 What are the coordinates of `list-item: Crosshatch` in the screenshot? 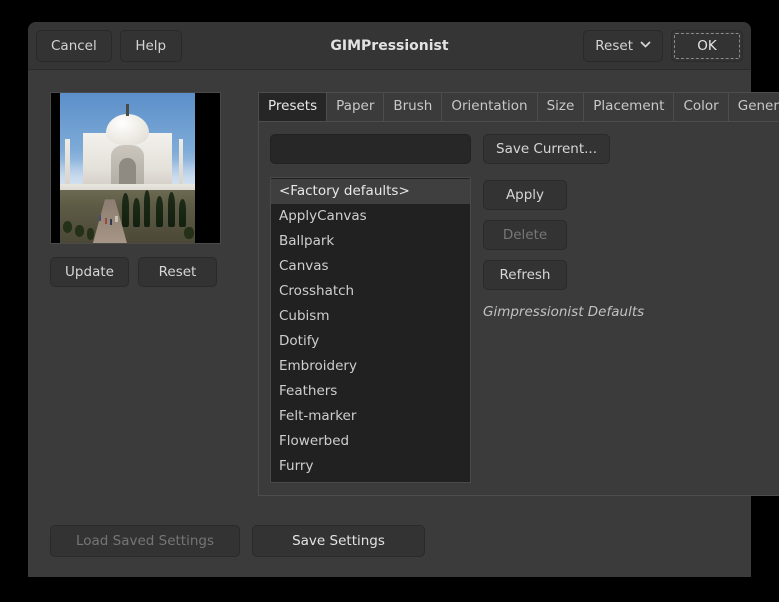 It's located at (370, 291).